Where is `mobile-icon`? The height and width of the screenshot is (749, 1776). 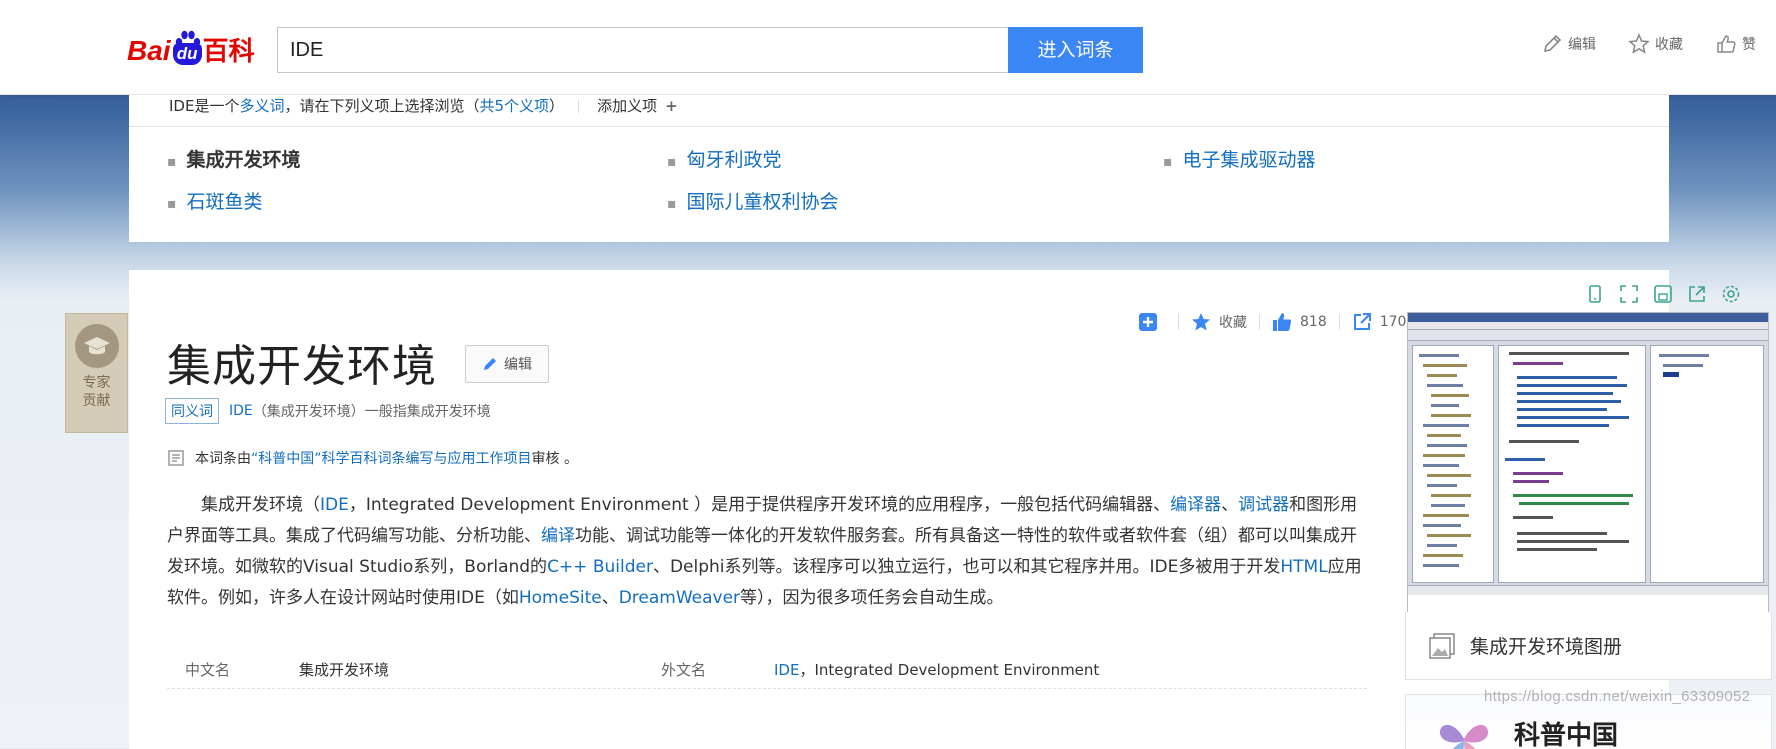
mobile-icon is located at coordinates (1595, 294).